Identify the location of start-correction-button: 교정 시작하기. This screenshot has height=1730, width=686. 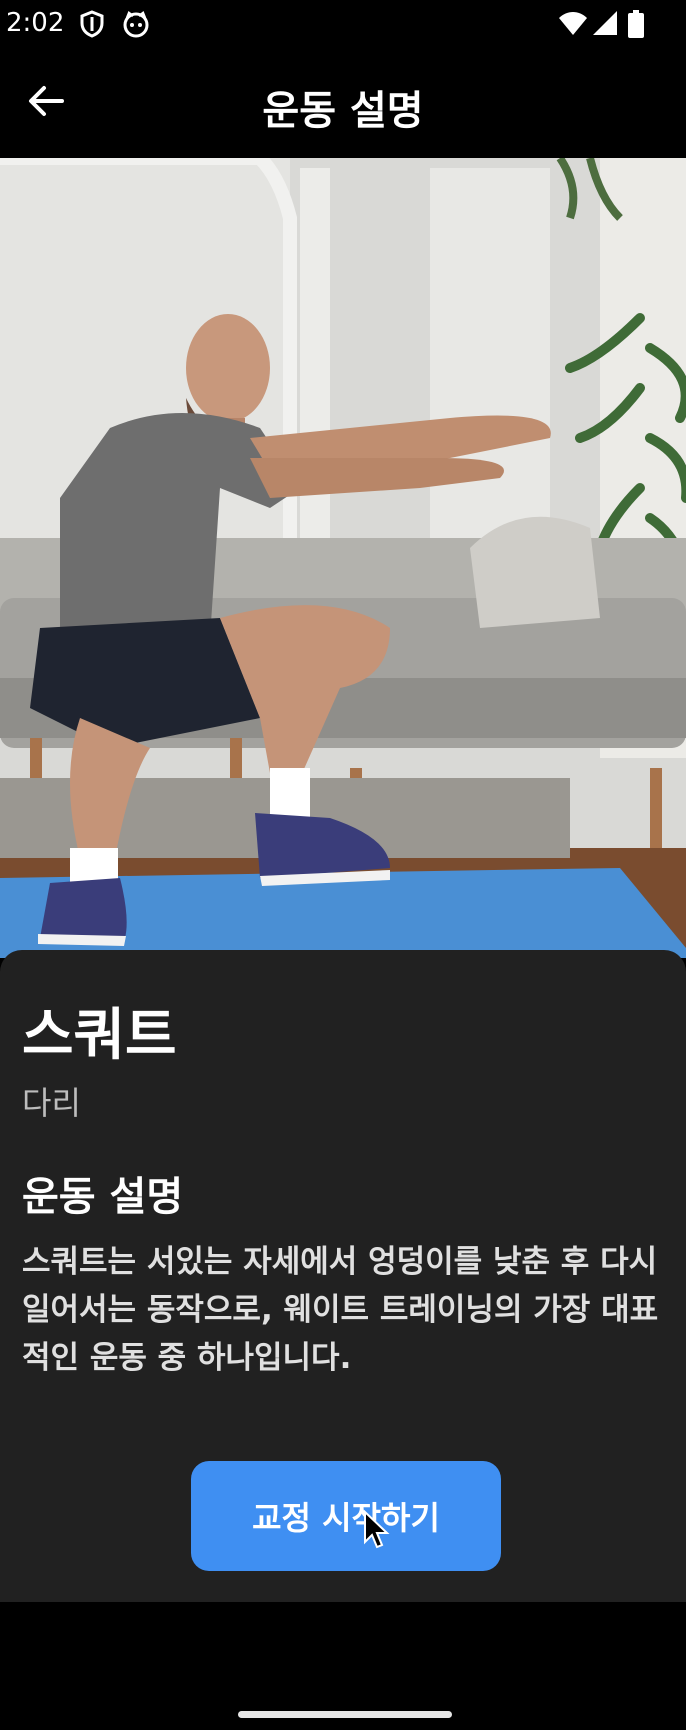
(346, 1516).